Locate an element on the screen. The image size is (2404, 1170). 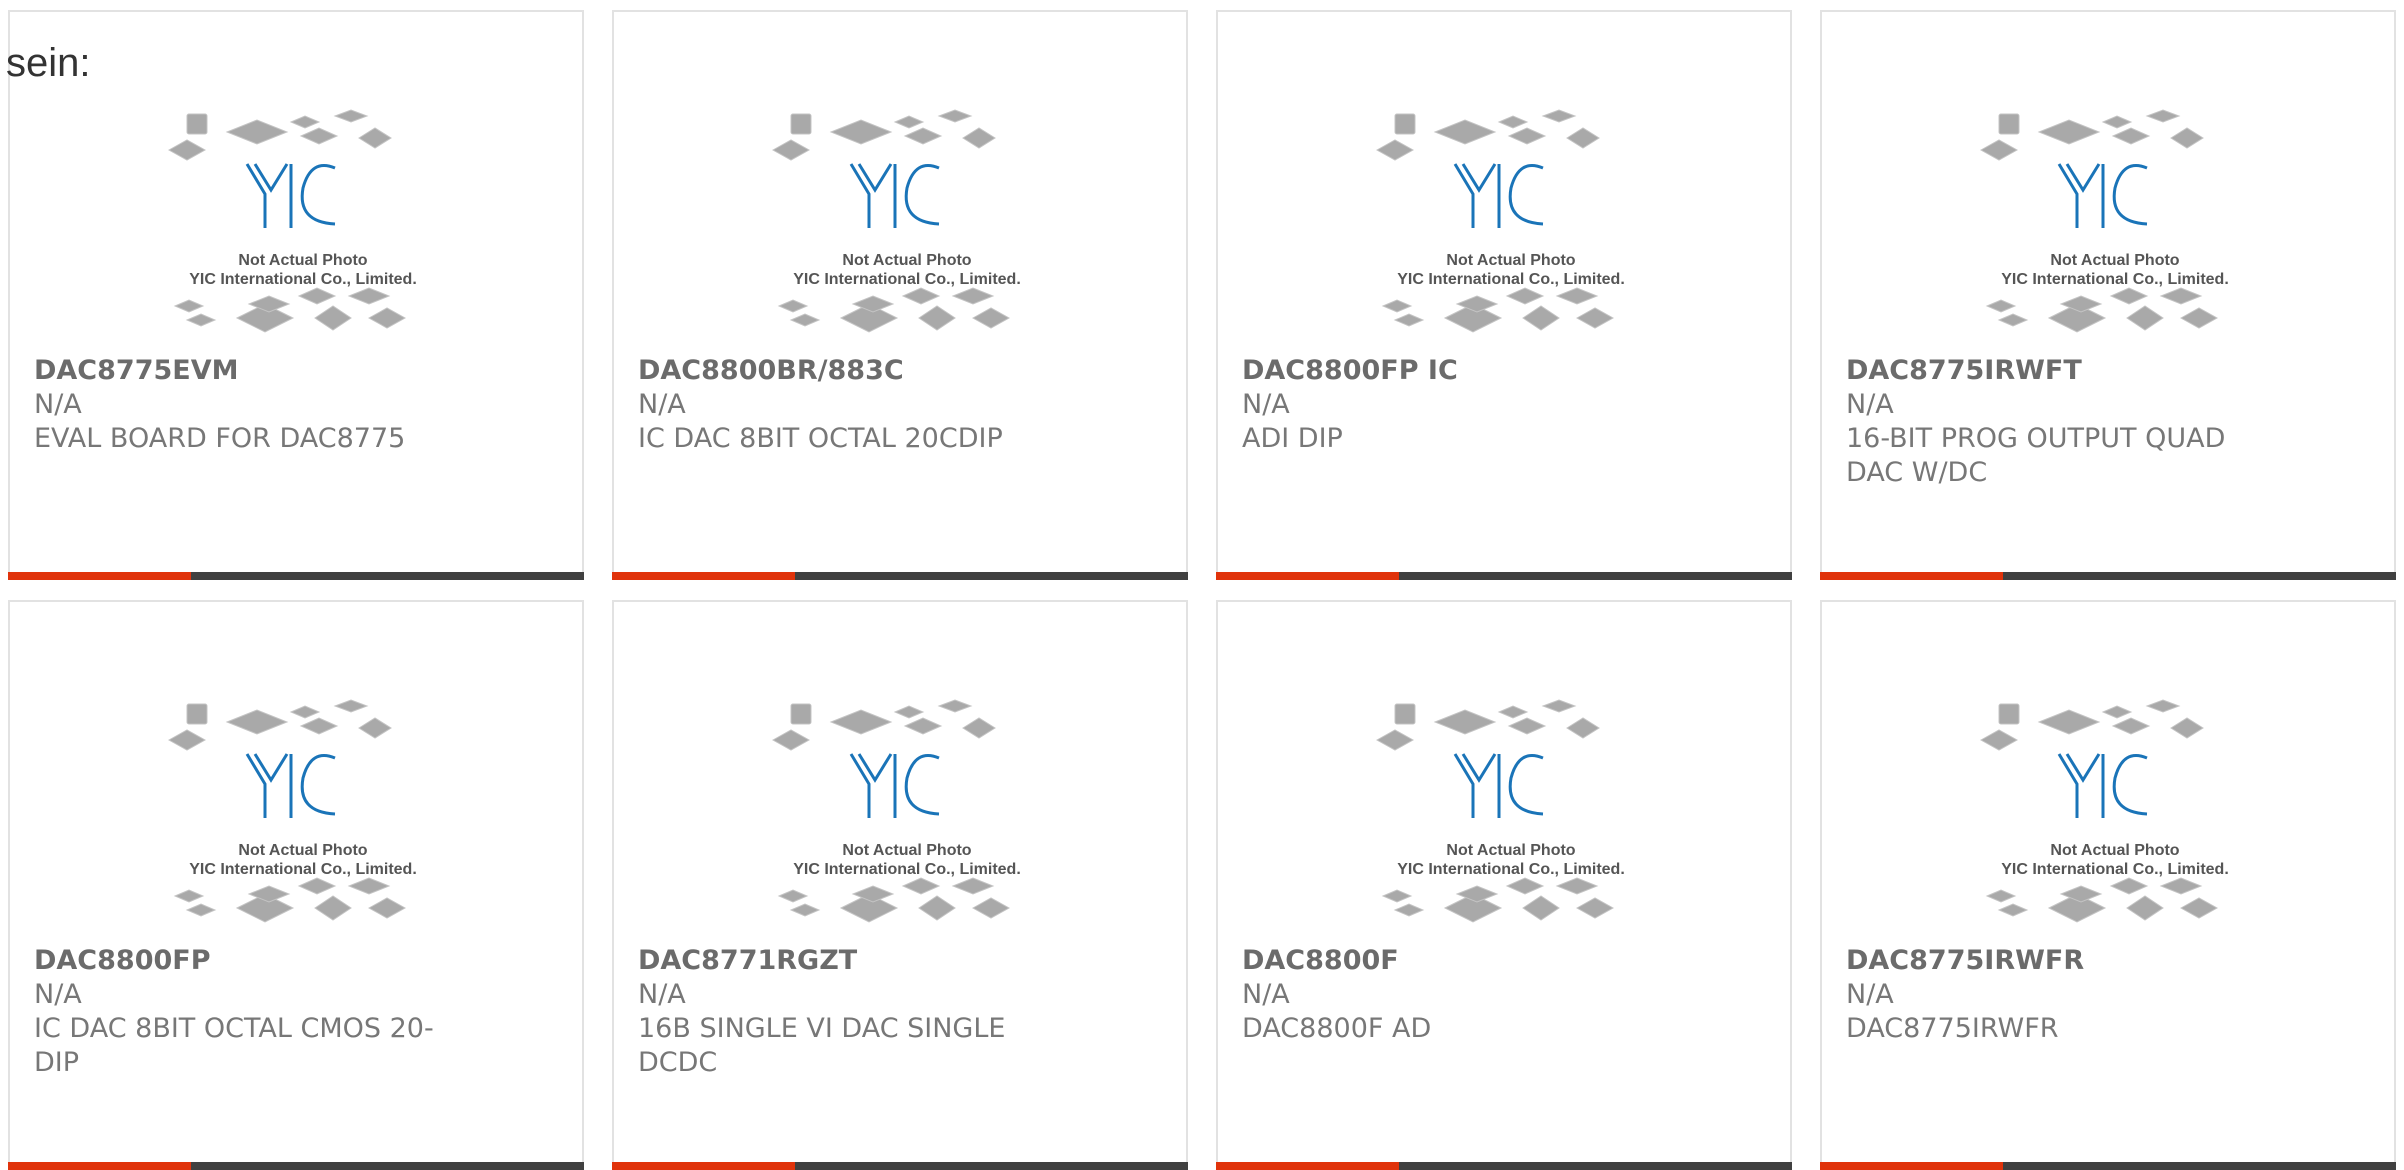
description: EVAL BOARD FOR DAC8775 is located at coordinates (220, 438).